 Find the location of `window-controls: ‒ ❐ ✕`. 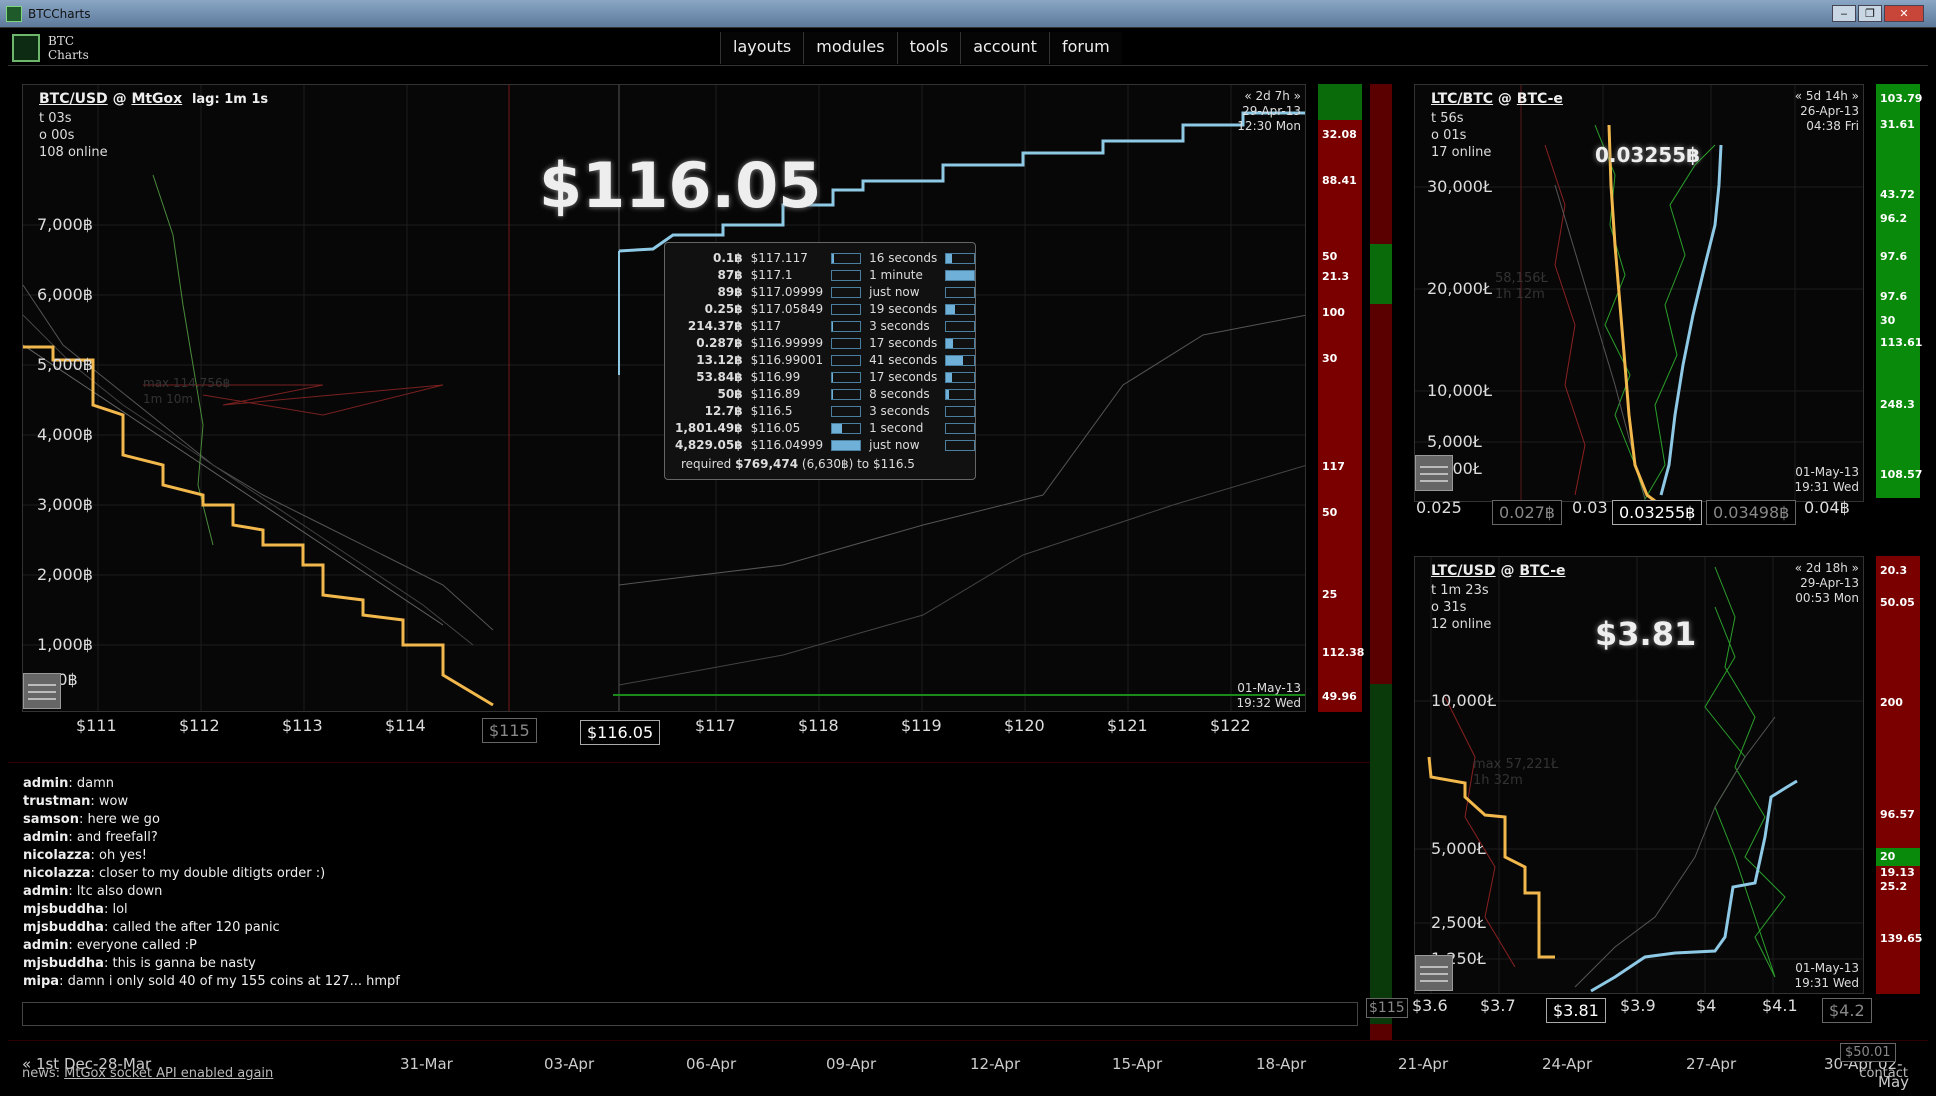

window-controls: ‒ ❐ ✕ is located at coordinates (1878, 13).